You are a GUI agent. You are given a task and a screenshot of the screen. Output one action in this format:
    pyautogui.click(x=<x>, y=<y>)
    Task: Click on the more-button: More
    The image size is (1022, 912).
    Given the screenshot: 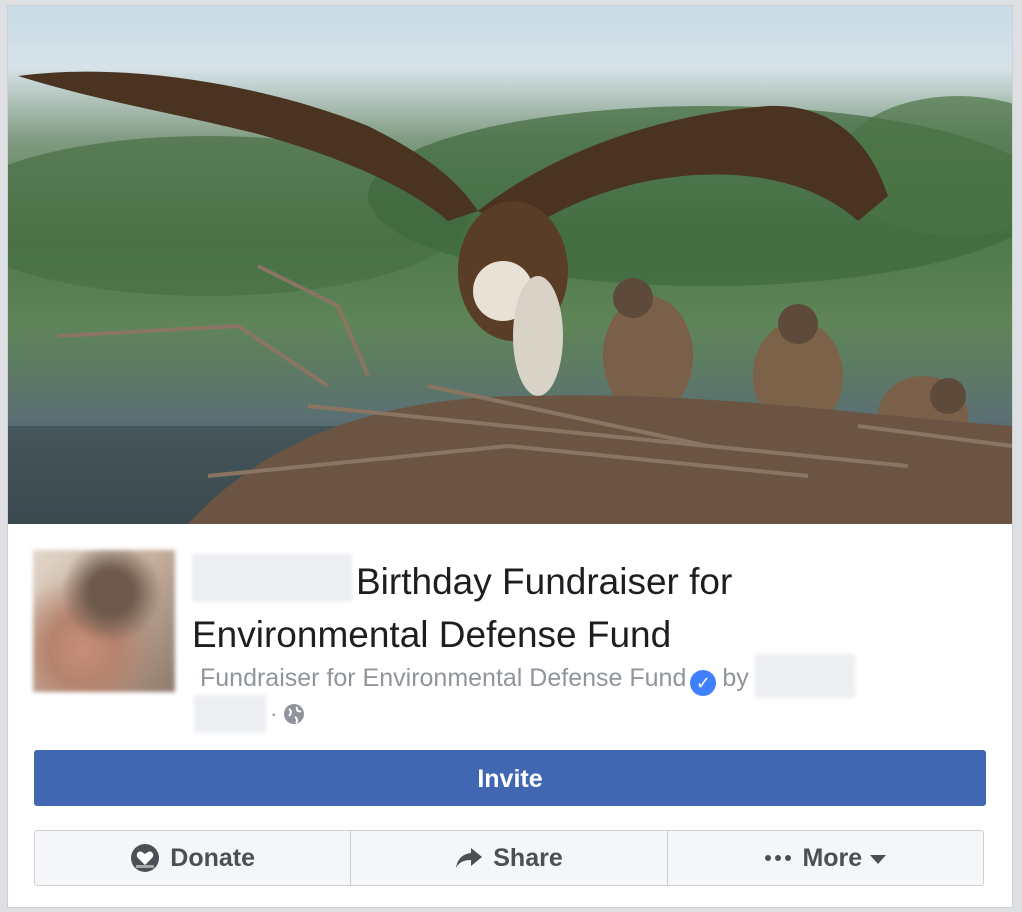 What is the action you would take?
    pyautogui.click(x=825, y=858)
    